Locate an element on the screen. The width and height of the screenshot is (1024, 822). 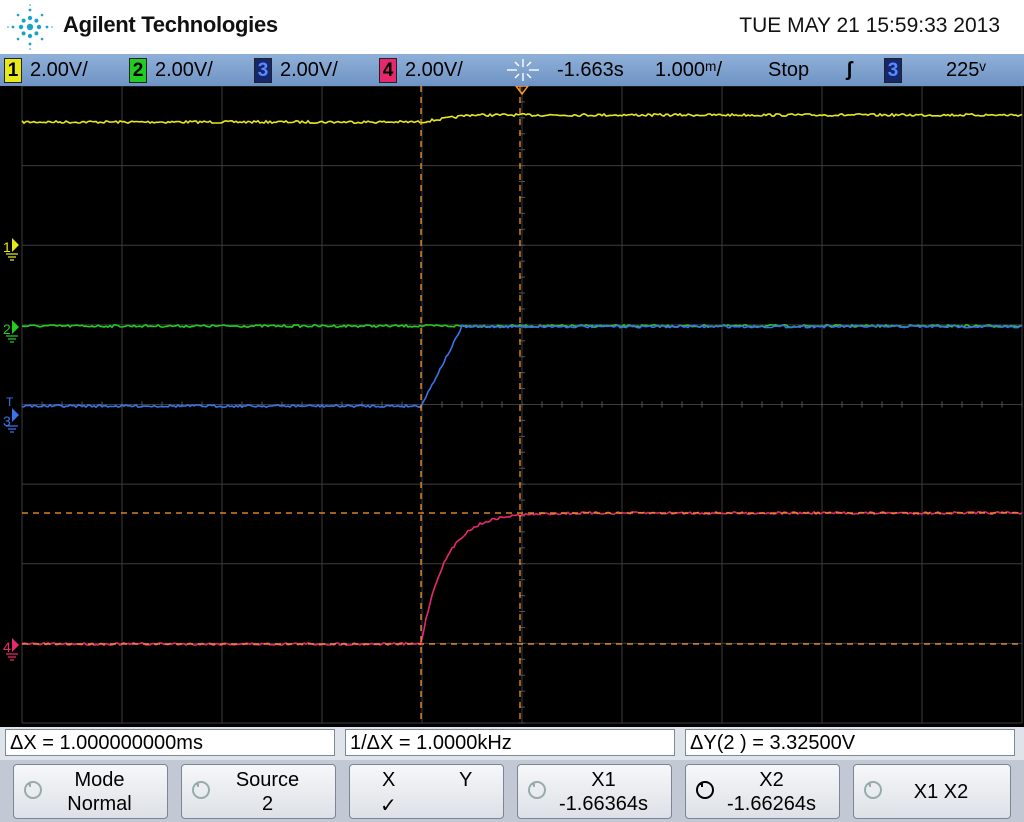
trigger-level-value: 225ᵛ is located at coordinates (966, 70).